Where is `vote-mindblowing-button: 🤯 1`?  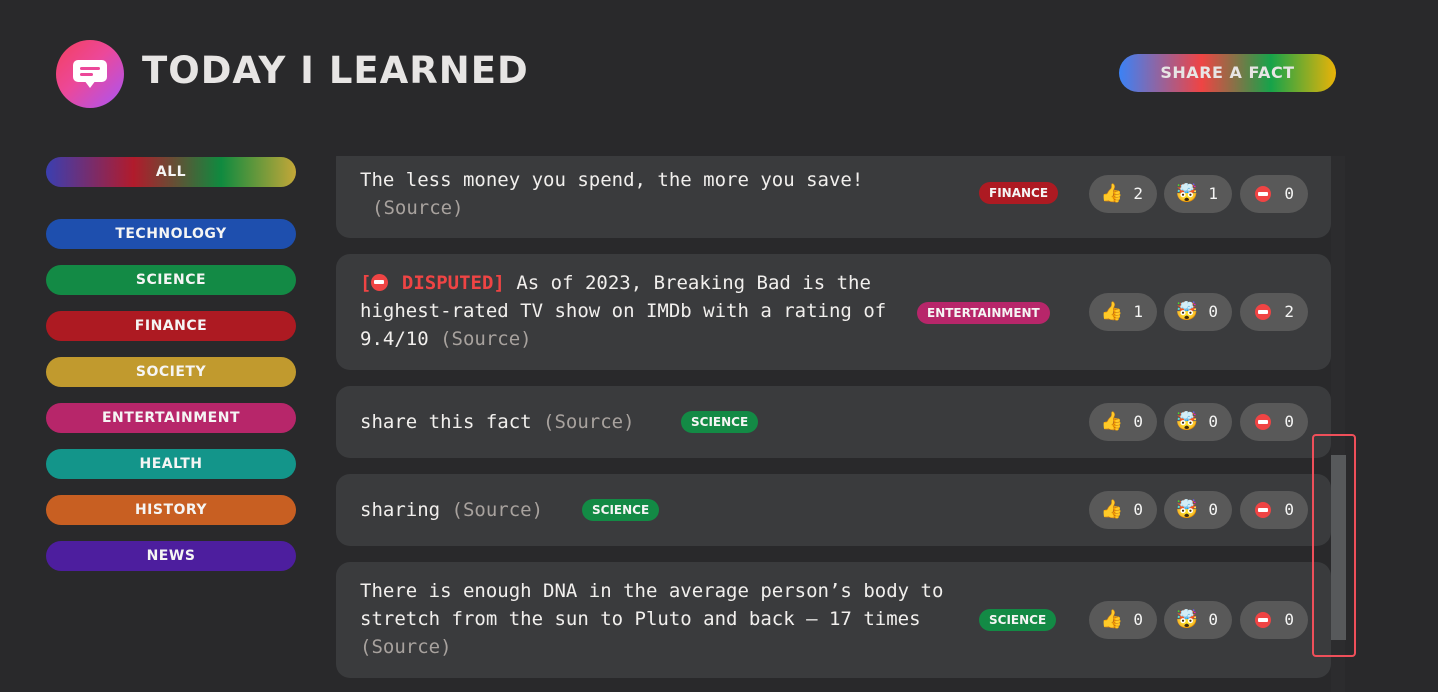
vote-mindblowing-button: 🤯 1 is located at coordinates (1198, 194).